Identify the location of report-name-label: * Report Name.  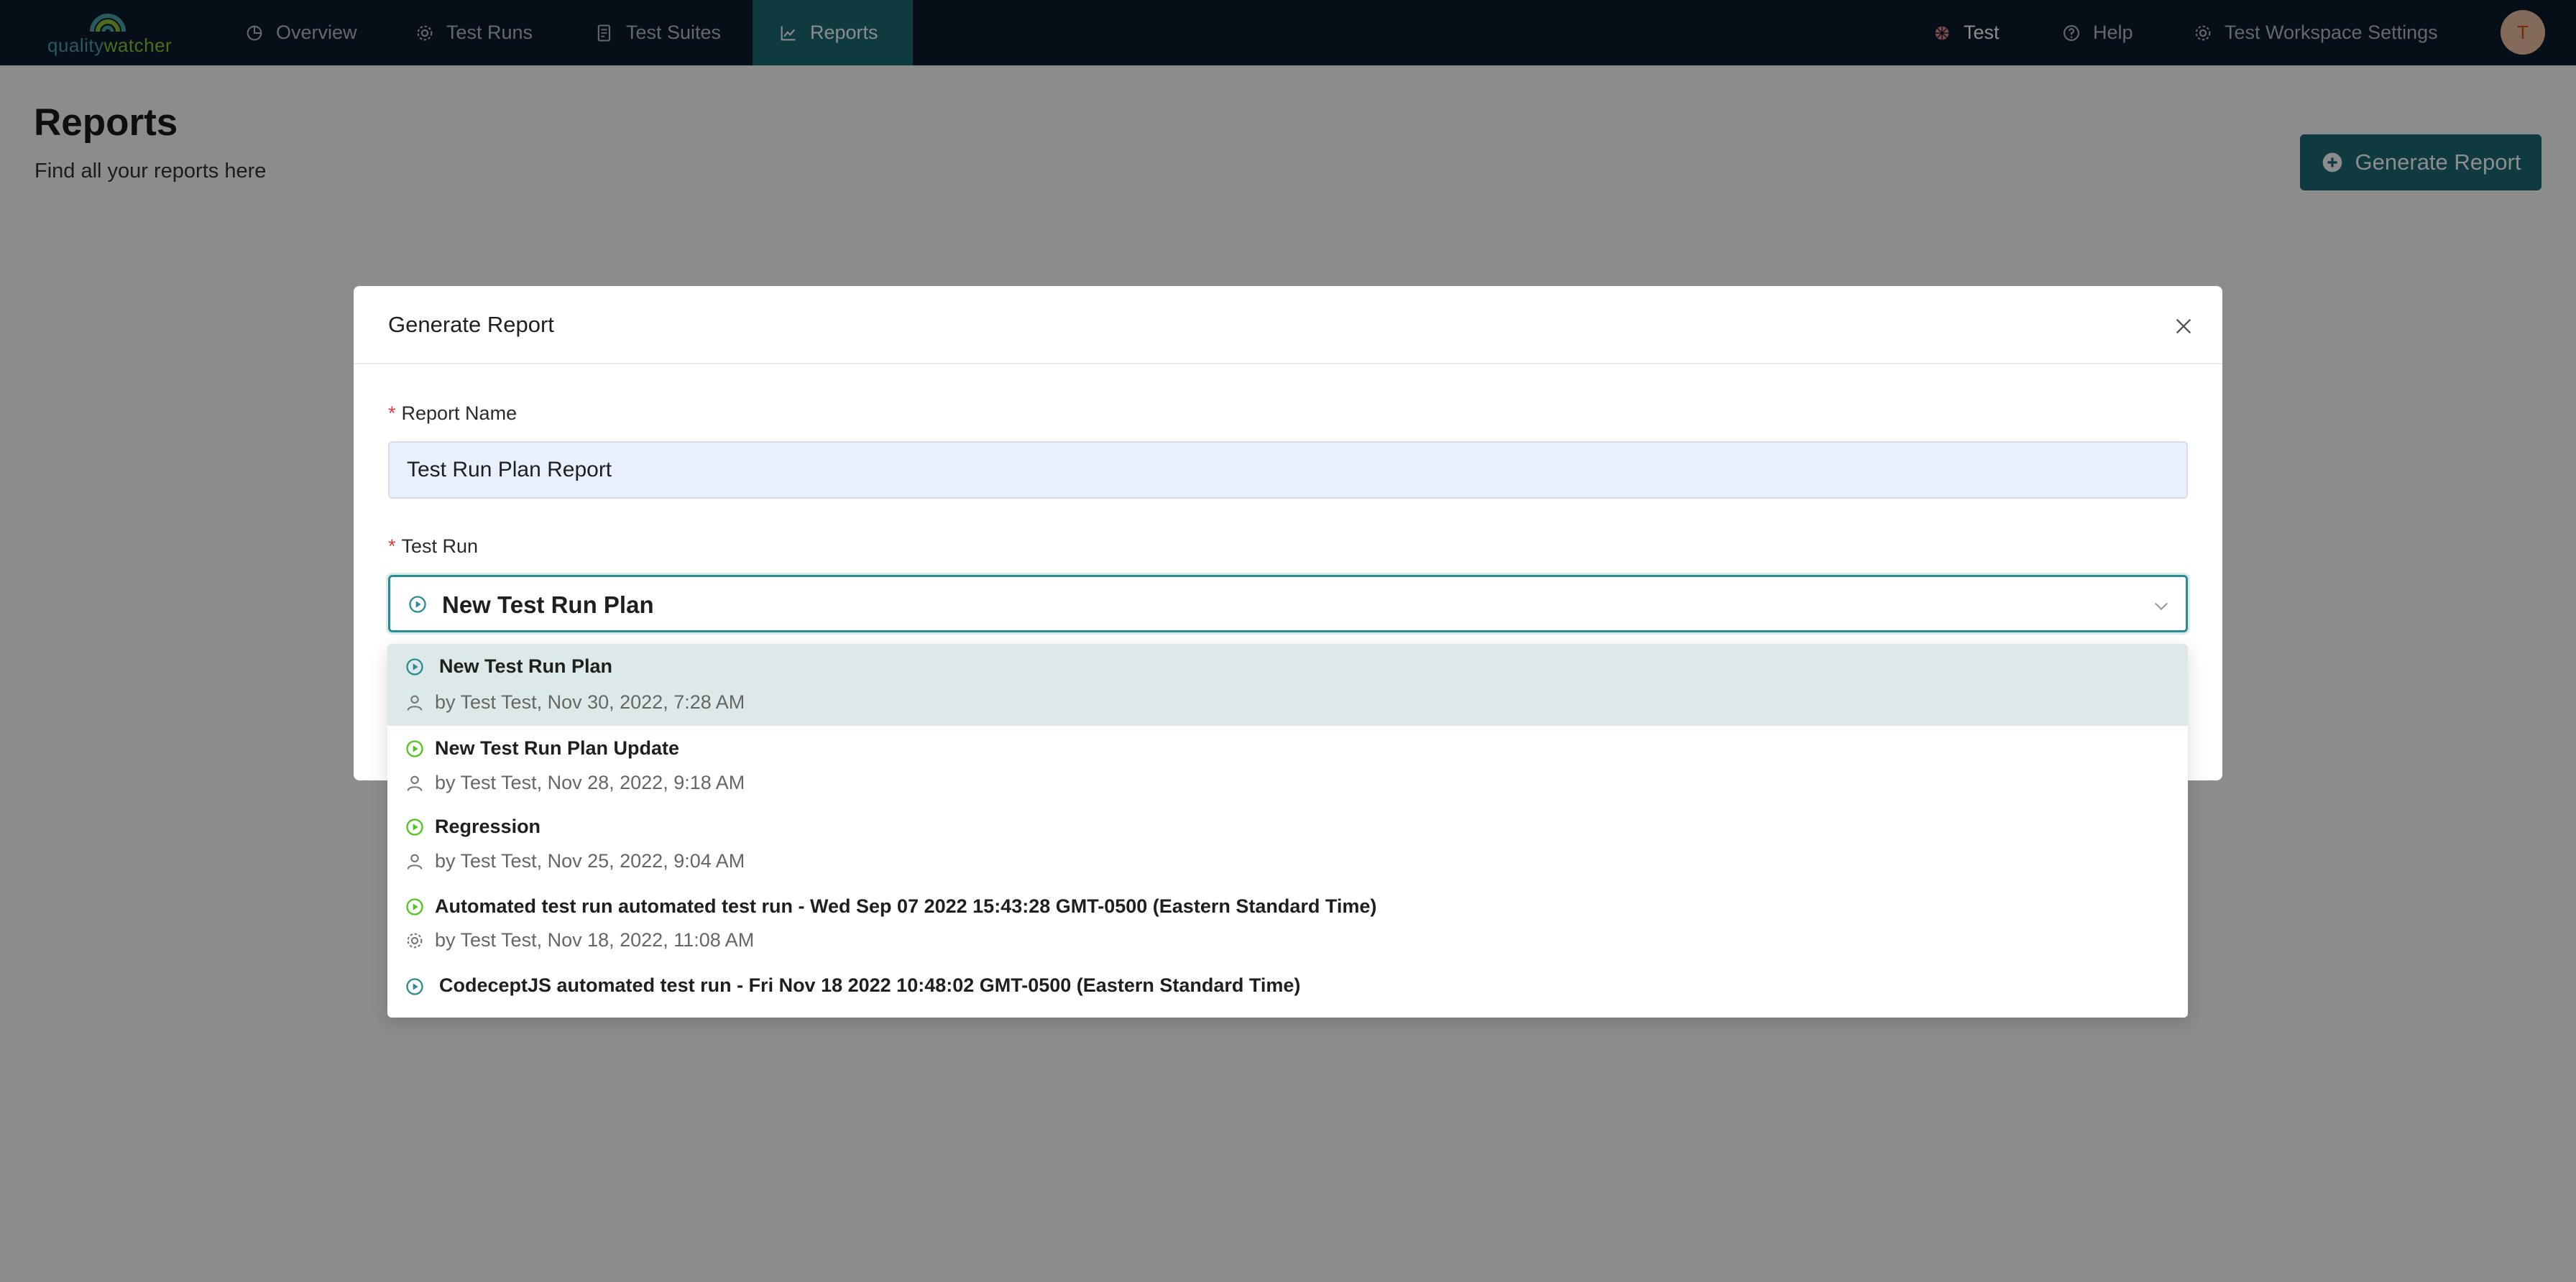
(453, 413).